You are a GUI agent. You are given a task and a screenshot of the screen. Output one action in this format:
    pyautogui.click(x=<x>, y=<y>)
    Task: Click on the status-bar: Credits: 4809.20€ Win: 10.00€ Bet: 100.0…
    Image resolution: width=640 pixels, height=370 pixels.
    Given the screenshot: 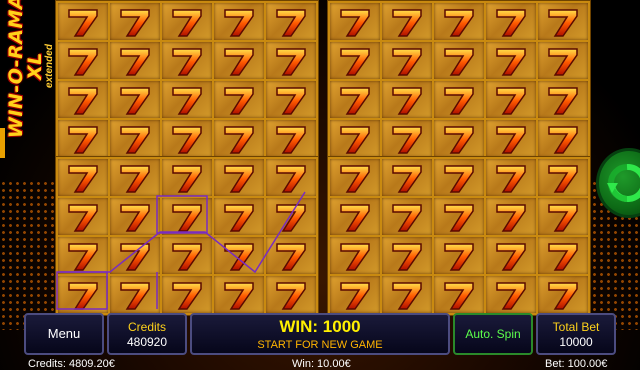 What is the action you would take?
    pyautogui.click(x=320, y=364)
    